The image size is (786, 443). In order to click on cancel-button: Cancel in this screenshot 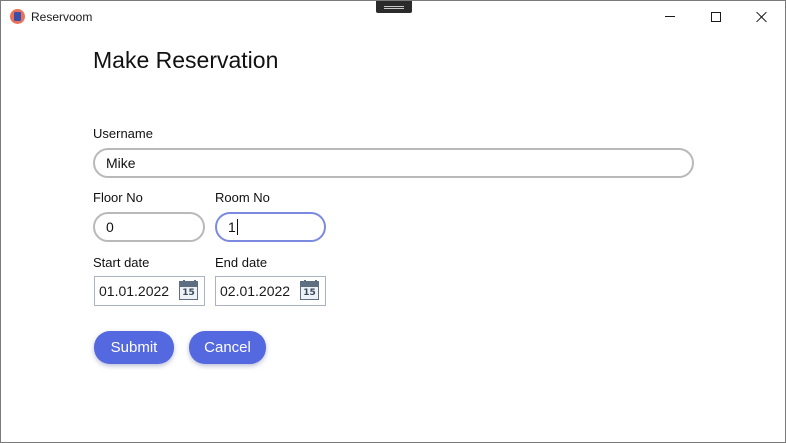, I will do `click(227, 347)`.